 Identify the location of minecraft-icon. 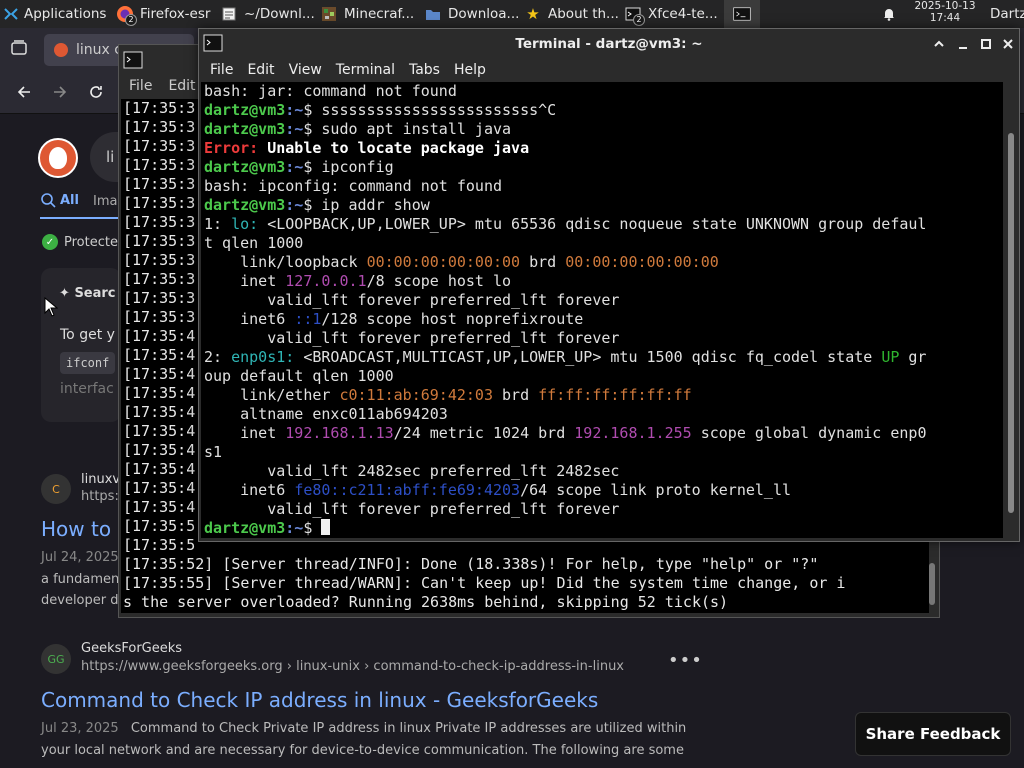
(329, 14).